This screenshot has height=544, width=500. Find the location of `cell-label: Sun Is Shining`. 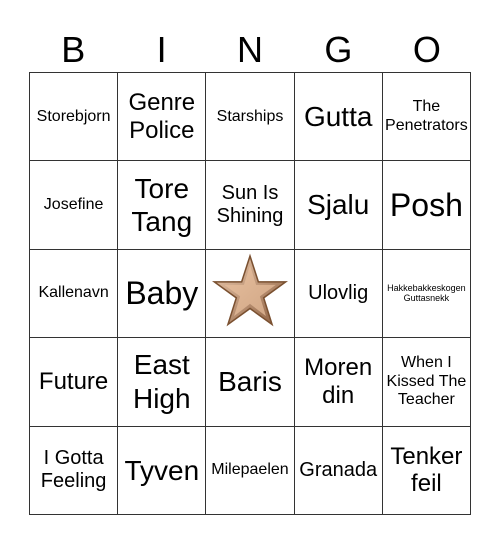

cell-label: Sun Is Shining is located at coordinates (250, 205).